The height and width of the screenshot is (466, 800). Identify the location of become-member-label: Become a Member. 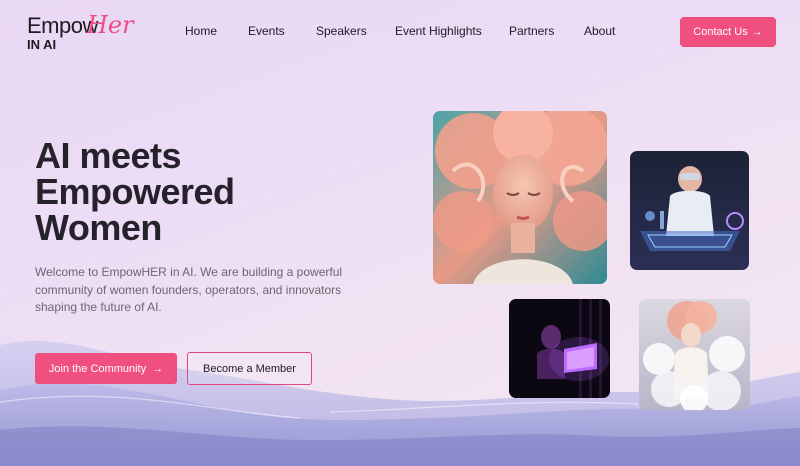
(249, 368).